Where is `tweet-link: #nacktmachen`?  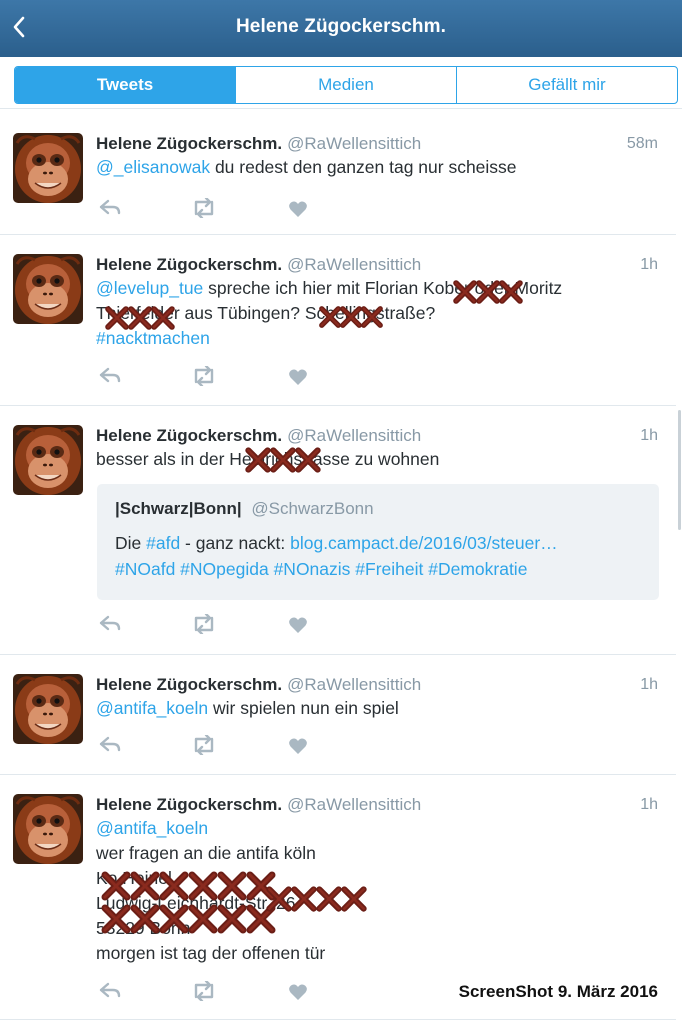 tweet-link: #nacktmachen is located at coordinates (153, 338).